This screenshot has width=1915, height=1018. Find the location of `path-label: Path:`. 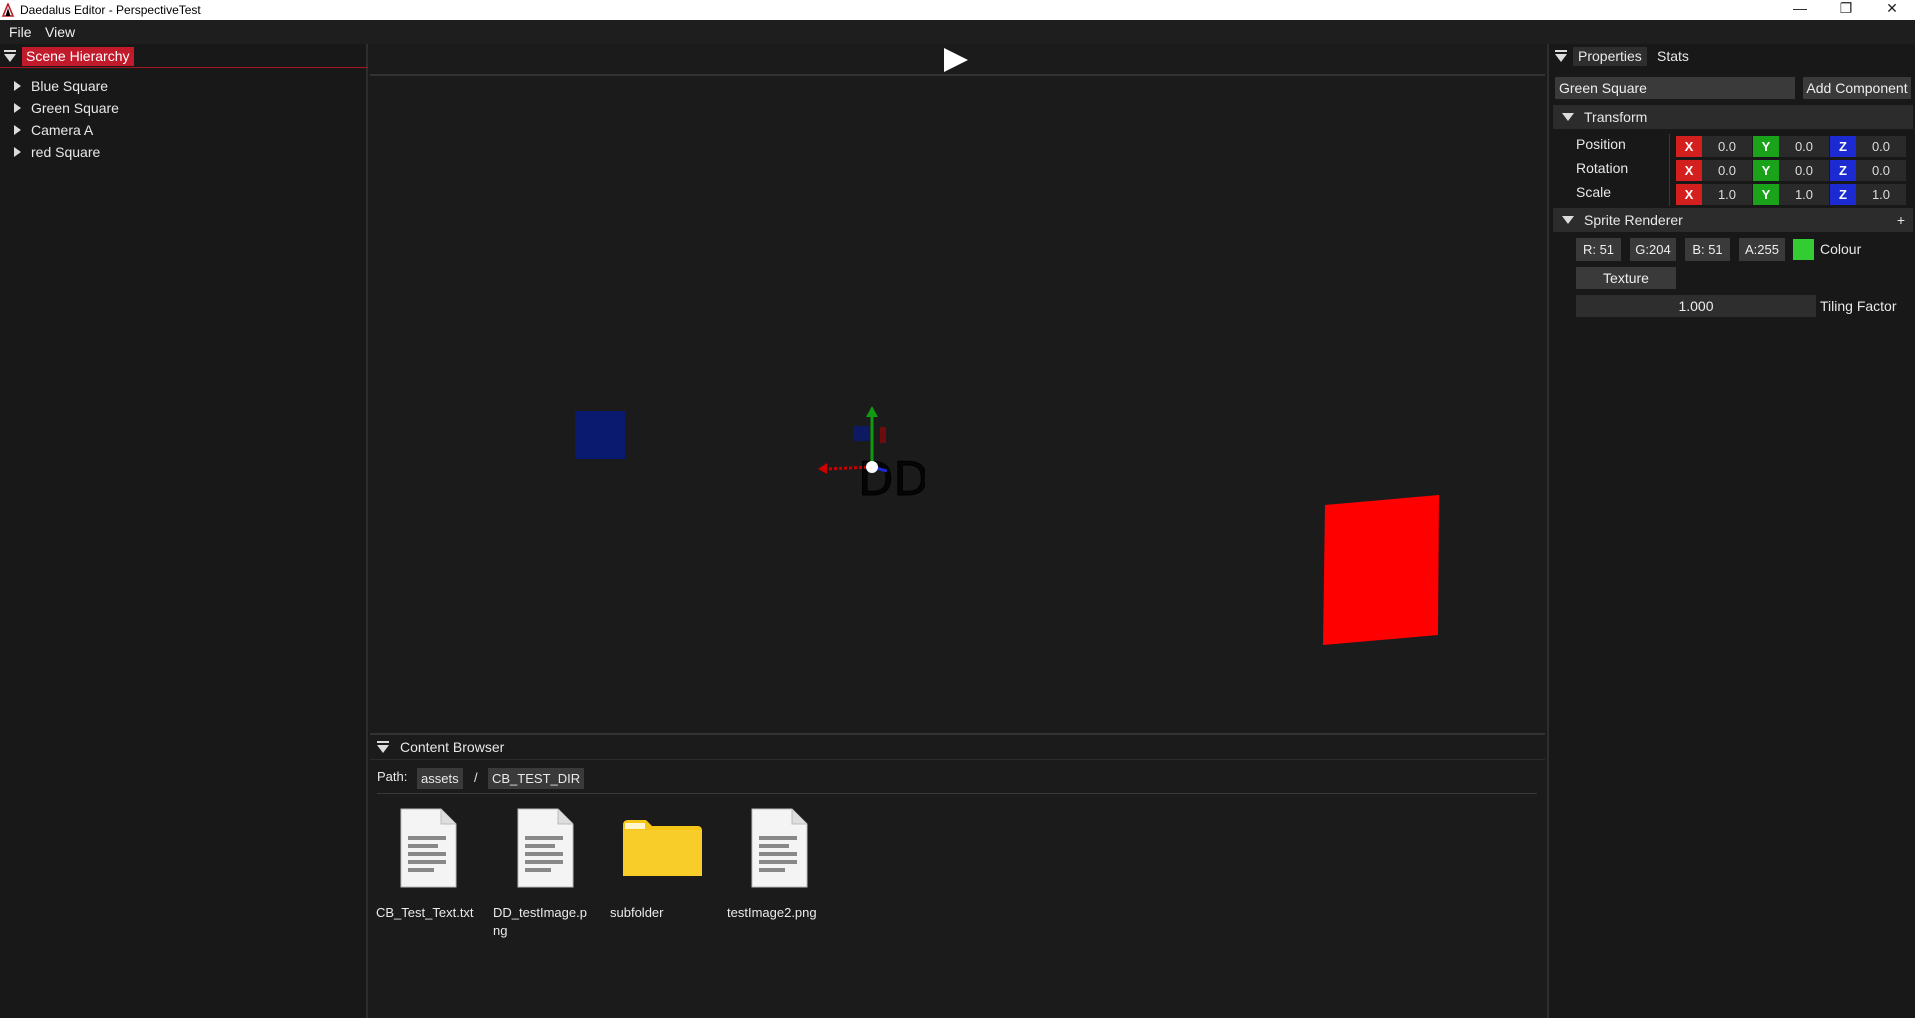

path-label: Path: is located at coordinates (392, 776).